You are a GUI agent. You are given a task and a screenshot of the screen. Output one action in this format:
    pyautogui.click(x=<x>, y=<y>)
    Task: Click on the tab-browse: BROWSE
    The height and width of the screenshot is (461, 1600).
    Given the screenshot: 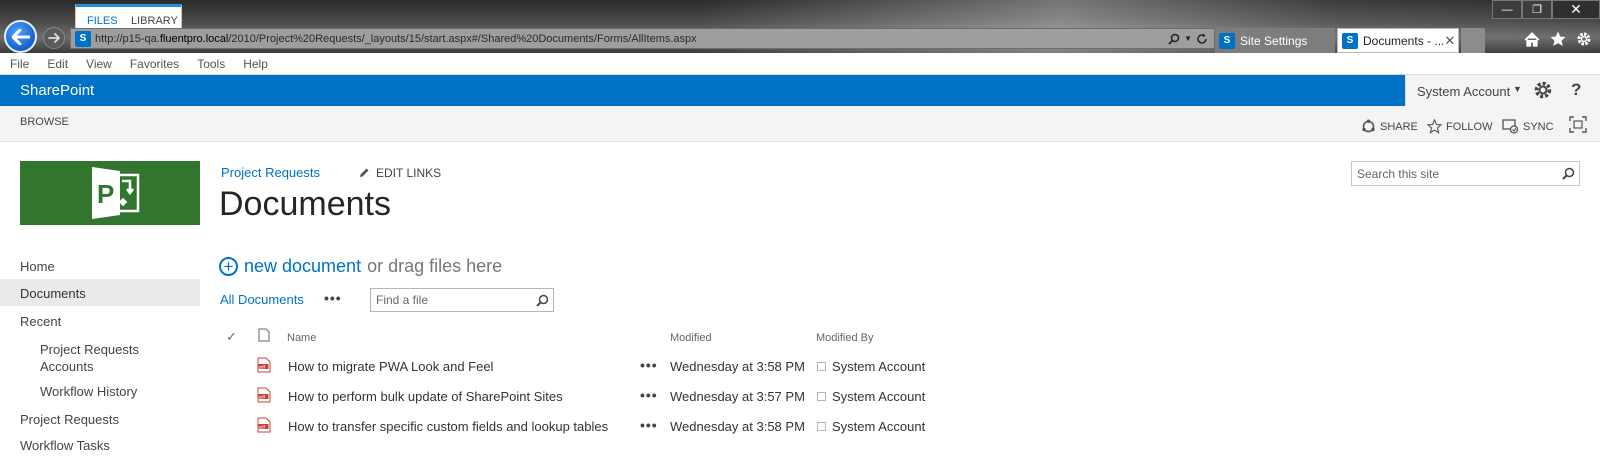 What is the action you would take?
    pyautogui.click(x=44, y=122)
    